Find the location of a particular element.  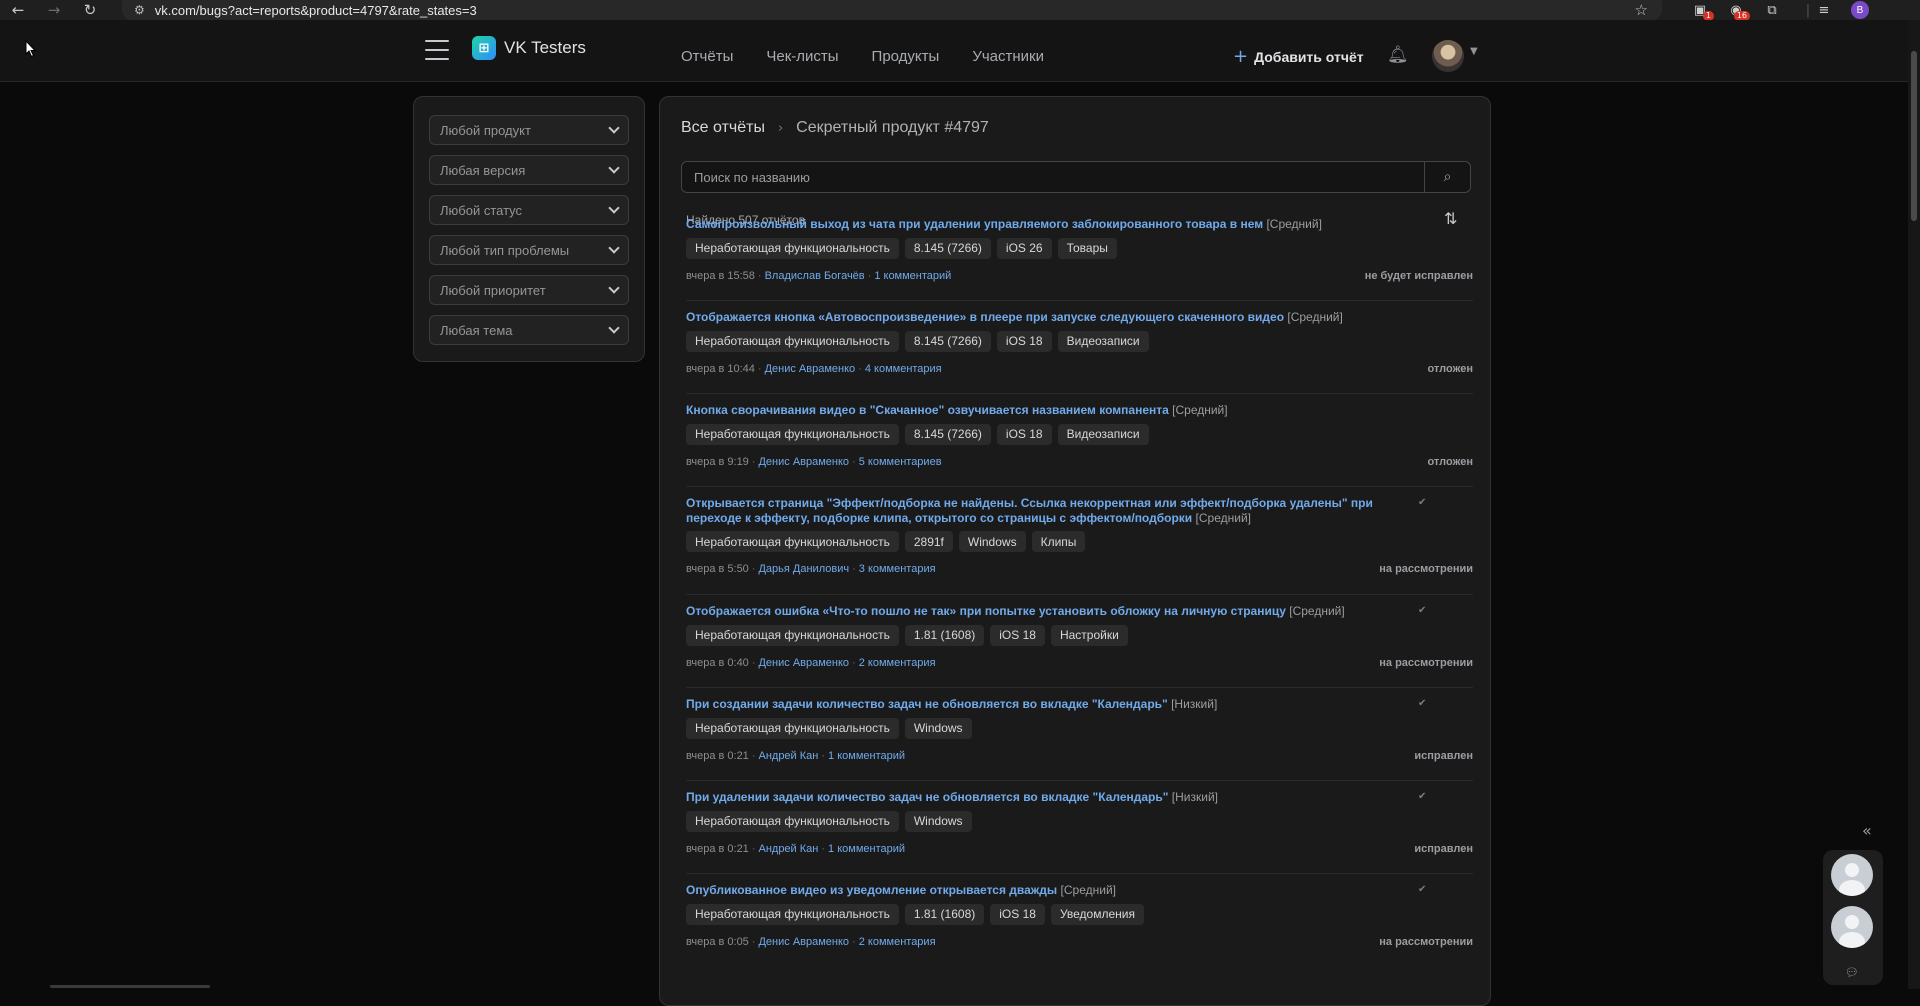

forward-icon: → is located at coordinates (54, 10).